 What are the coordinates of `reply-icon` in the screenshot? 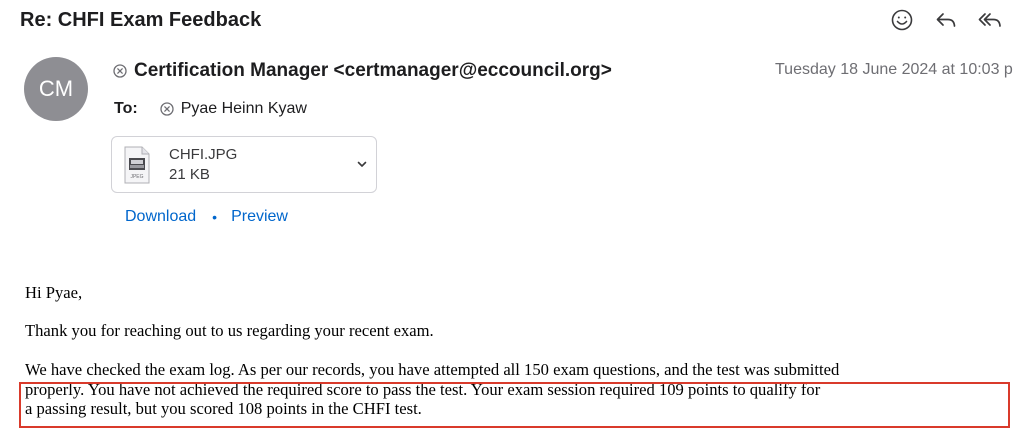 It's located at (946, 20).